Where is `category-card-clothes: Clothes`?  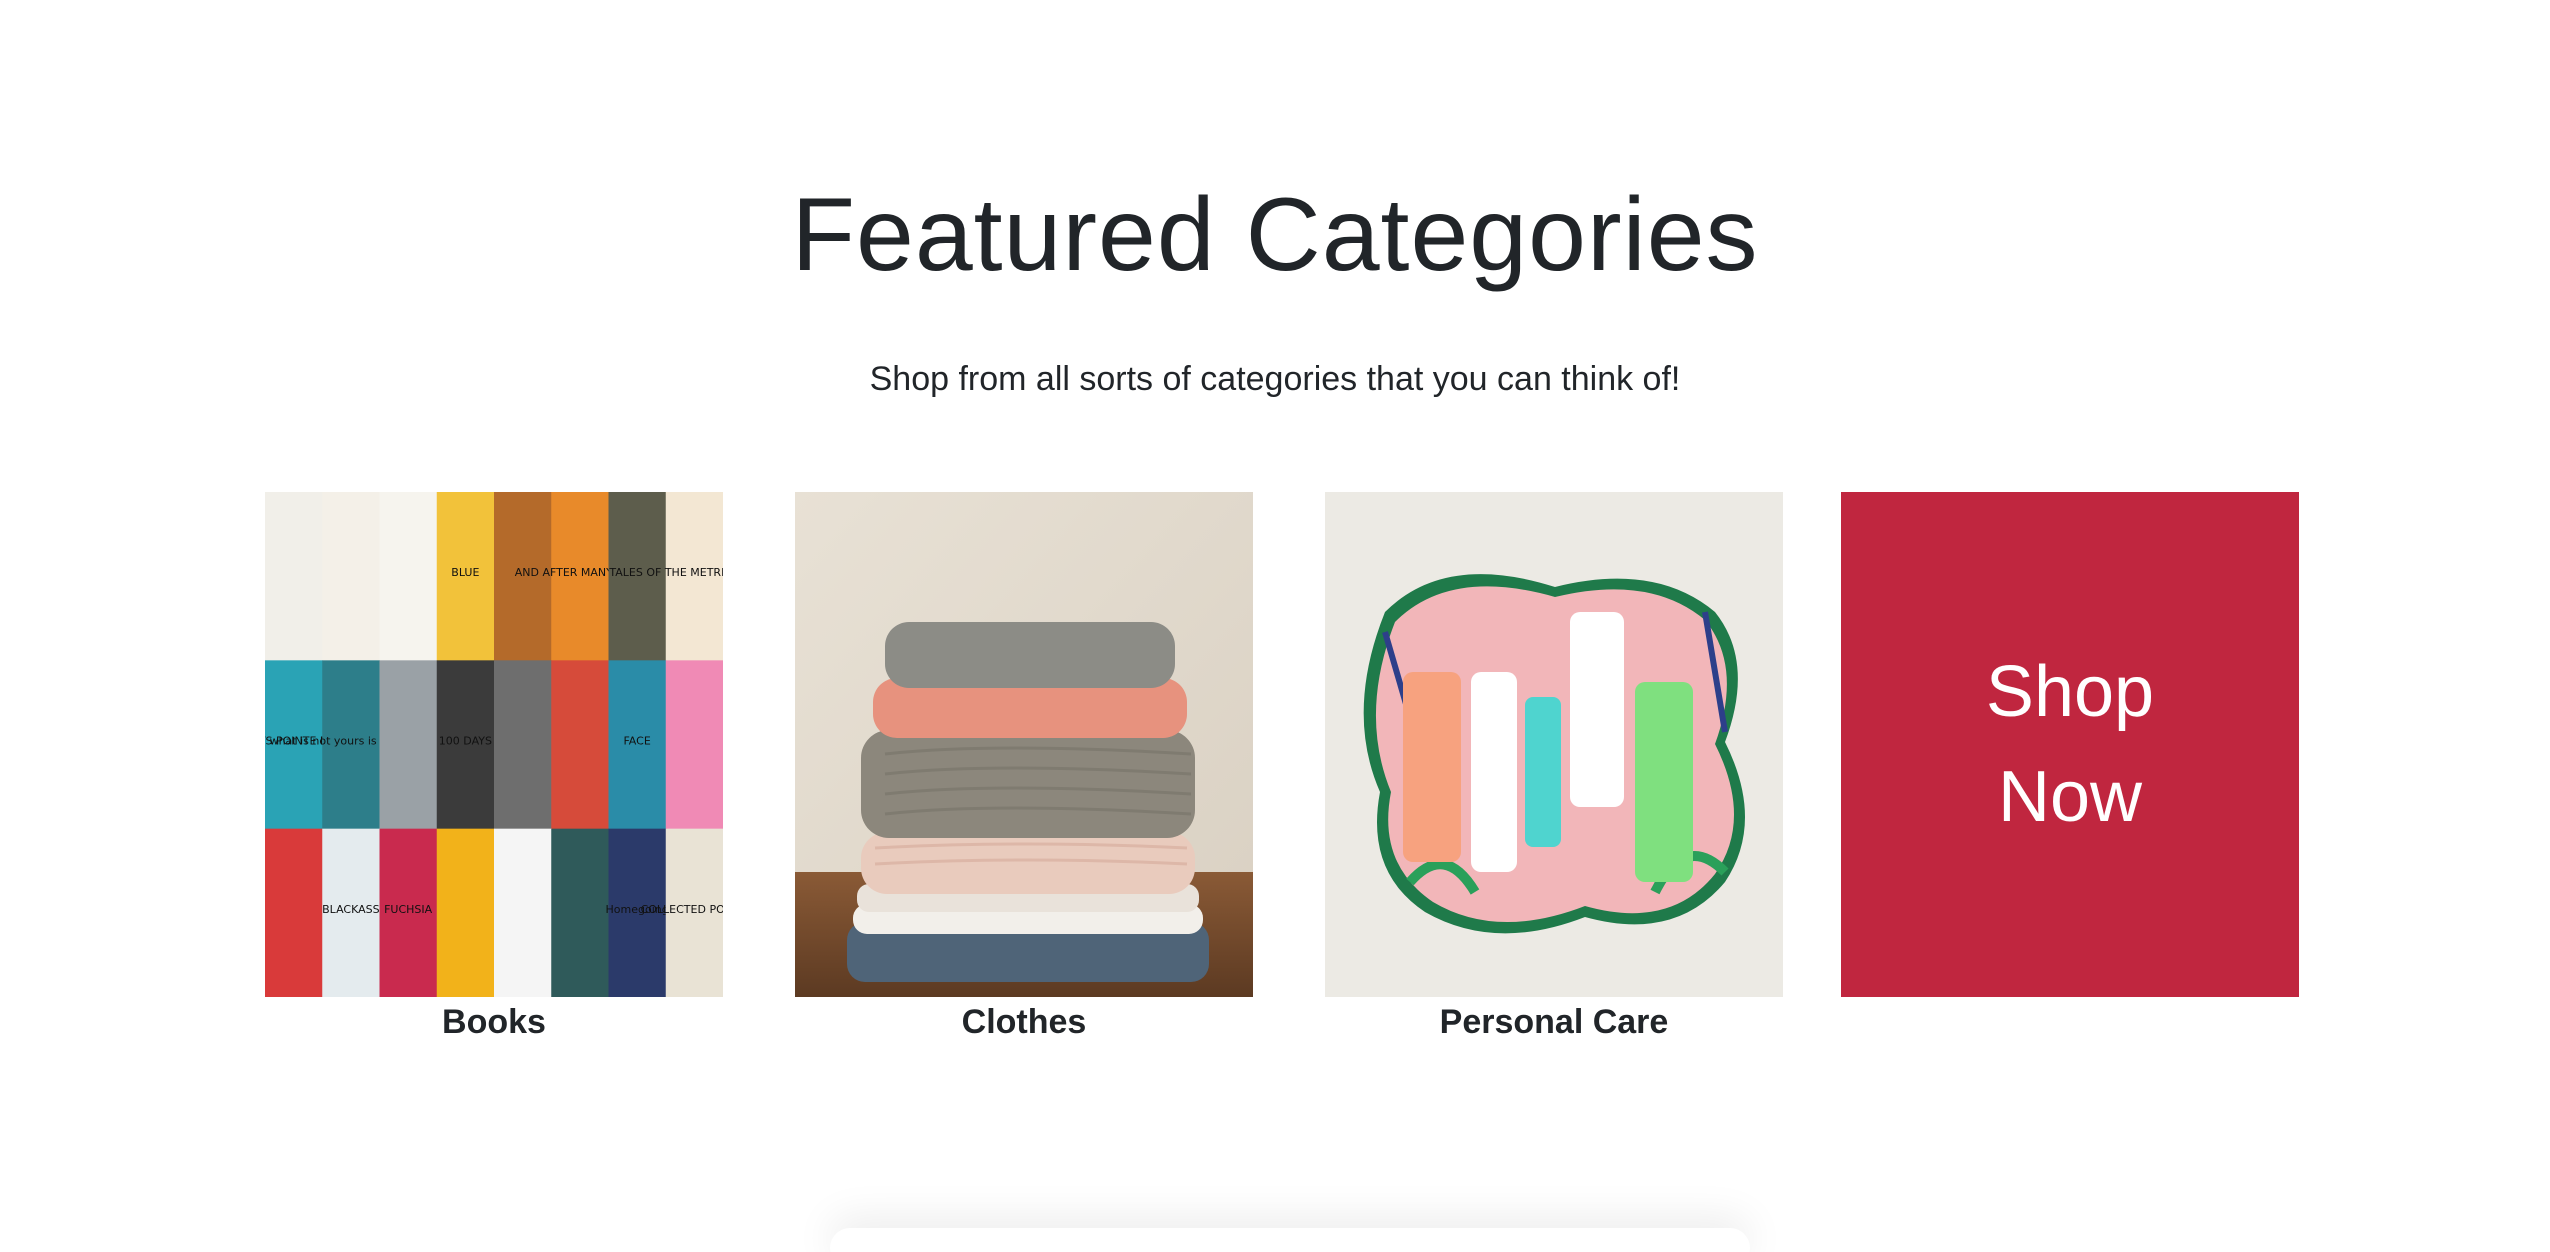 category-card-clothes: Clothes is located at coordinates (1024, 767).